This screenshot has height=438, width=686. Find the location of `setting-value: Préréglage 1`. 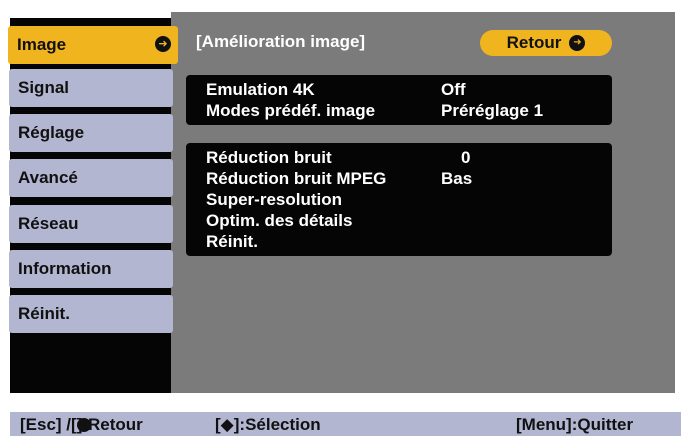

setting-value: Préréglage 1 is located at coordinates (492, 110).